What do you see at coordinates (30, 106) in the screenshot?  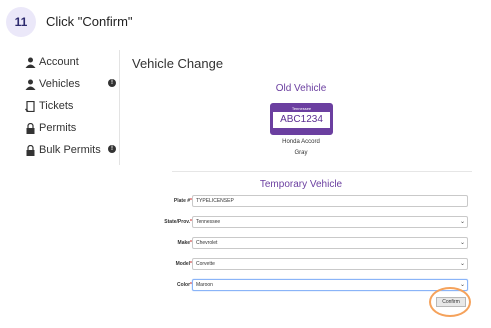 I see `ticket-icon` at bounding box center [30, 106].